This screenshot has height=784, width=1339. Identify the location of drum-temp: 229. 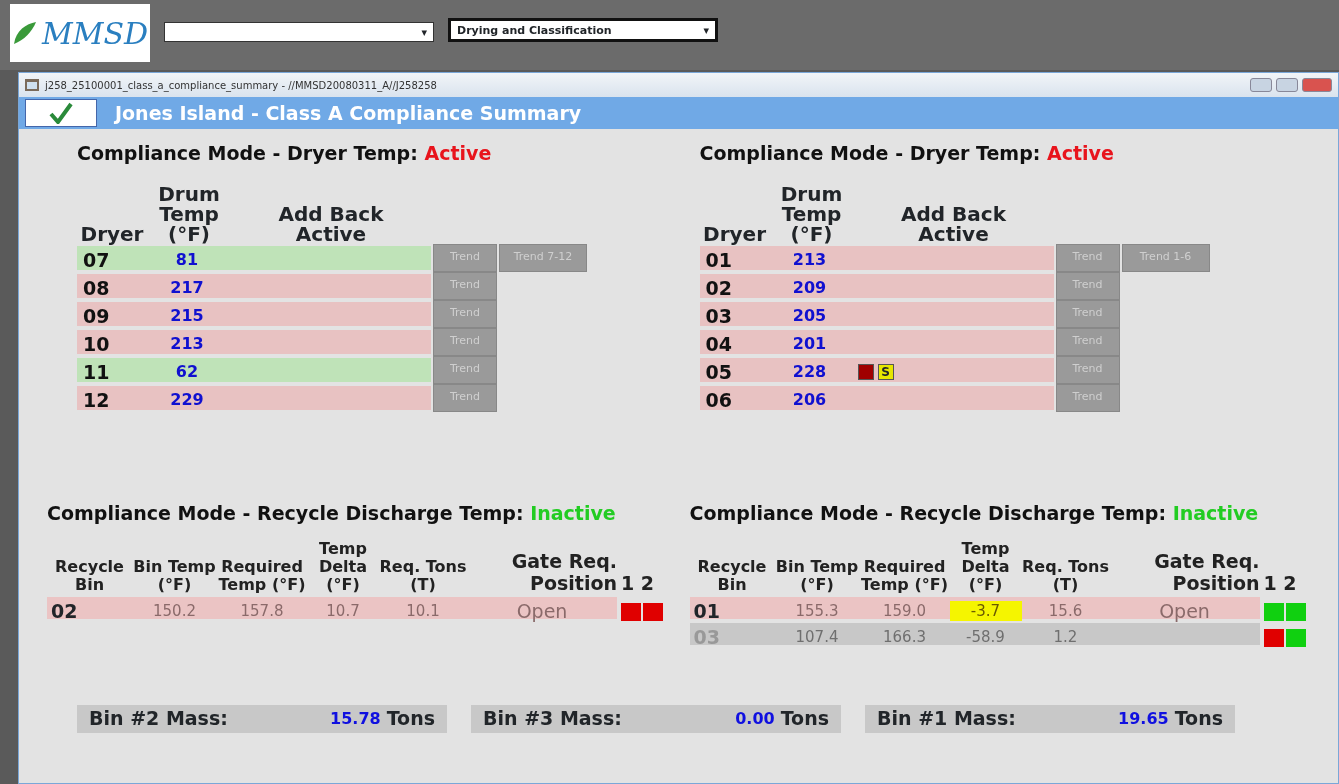
(187, 399).